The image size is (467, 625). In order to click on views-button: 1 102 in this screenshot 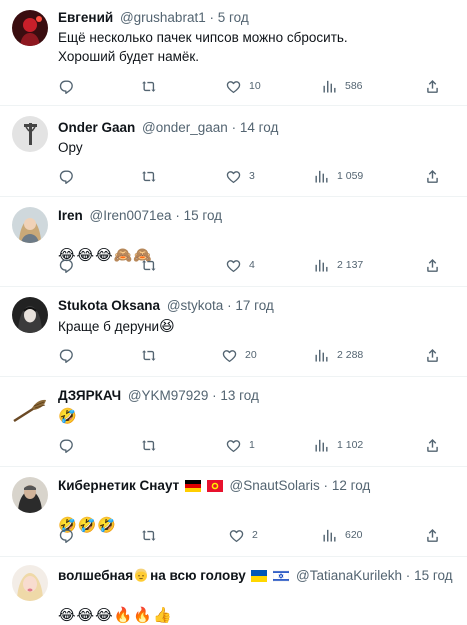, I will do `click(338, 445)`.